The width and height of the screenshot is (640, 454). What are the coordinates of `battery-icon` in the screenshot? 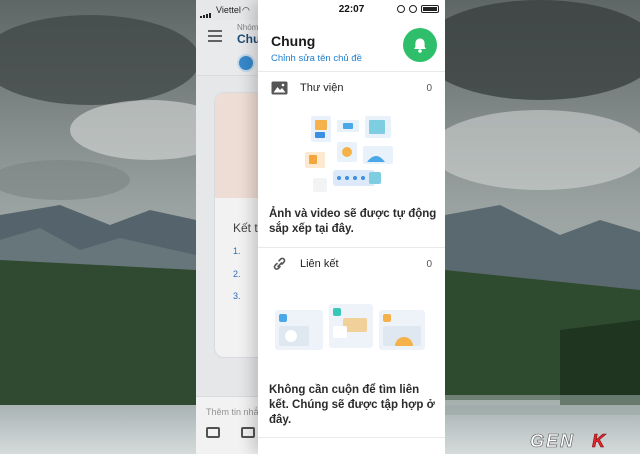 It's located at (430, 9).